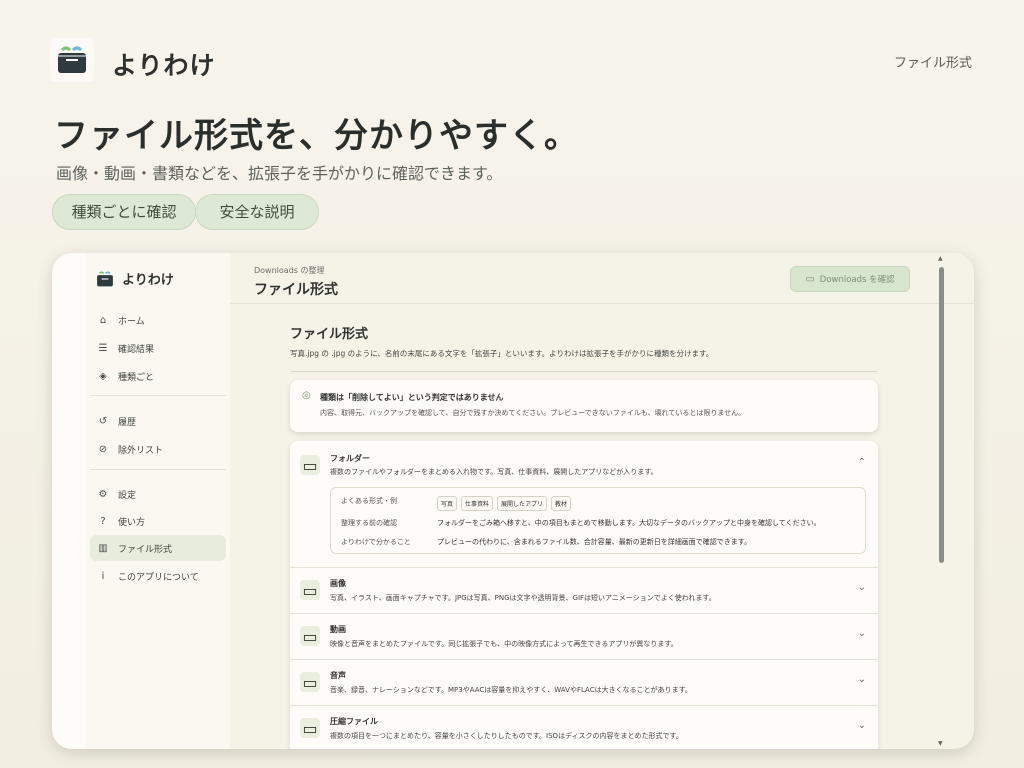  What do you see at coordinates (412, 397) in the screenshot?
I see `notice-title: 種類は「削除してよい」という判定ではありません` at bounding box center [412, 397].